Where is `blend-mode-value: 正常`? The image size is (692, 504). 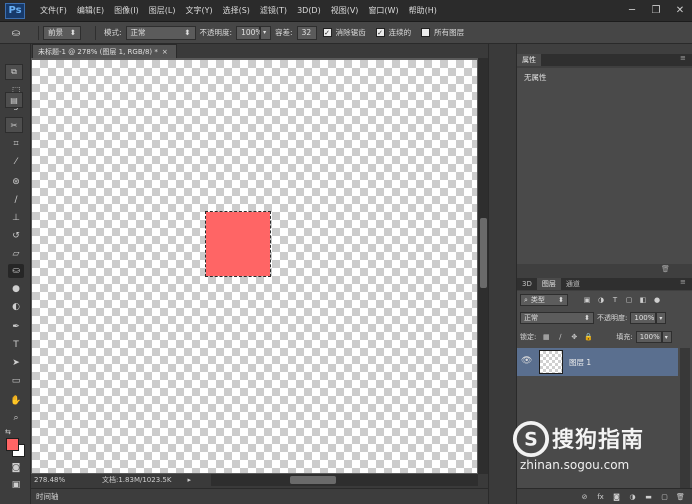 blend-mode-value: 正常 is located at coordinates (531, 318).